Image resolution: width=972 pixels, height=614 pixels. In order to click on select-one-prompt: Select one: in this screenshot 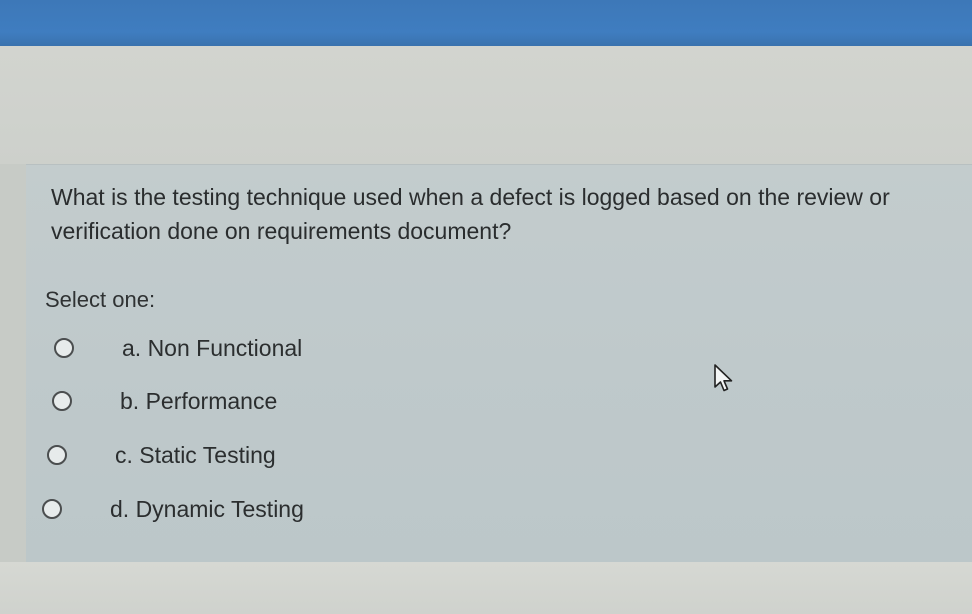, I will do `click(100, 299)`.